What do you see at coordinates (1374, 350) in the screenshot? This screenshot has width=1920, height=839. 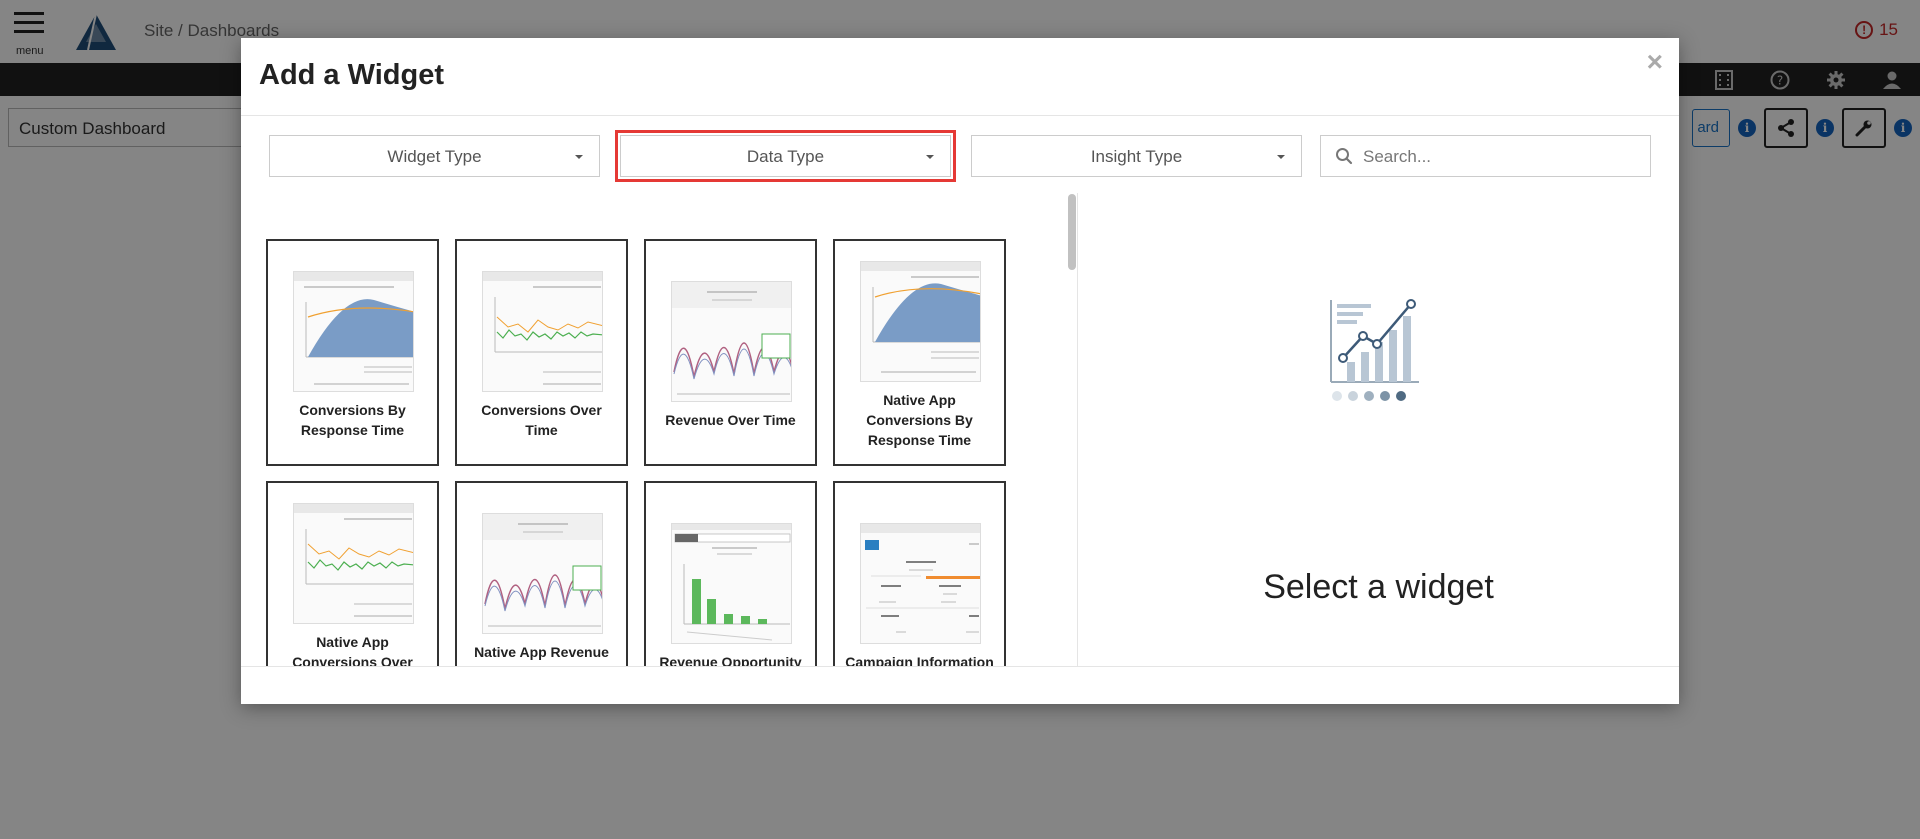 I see `chart-growth-icon` at bounding box center [1374, 350].